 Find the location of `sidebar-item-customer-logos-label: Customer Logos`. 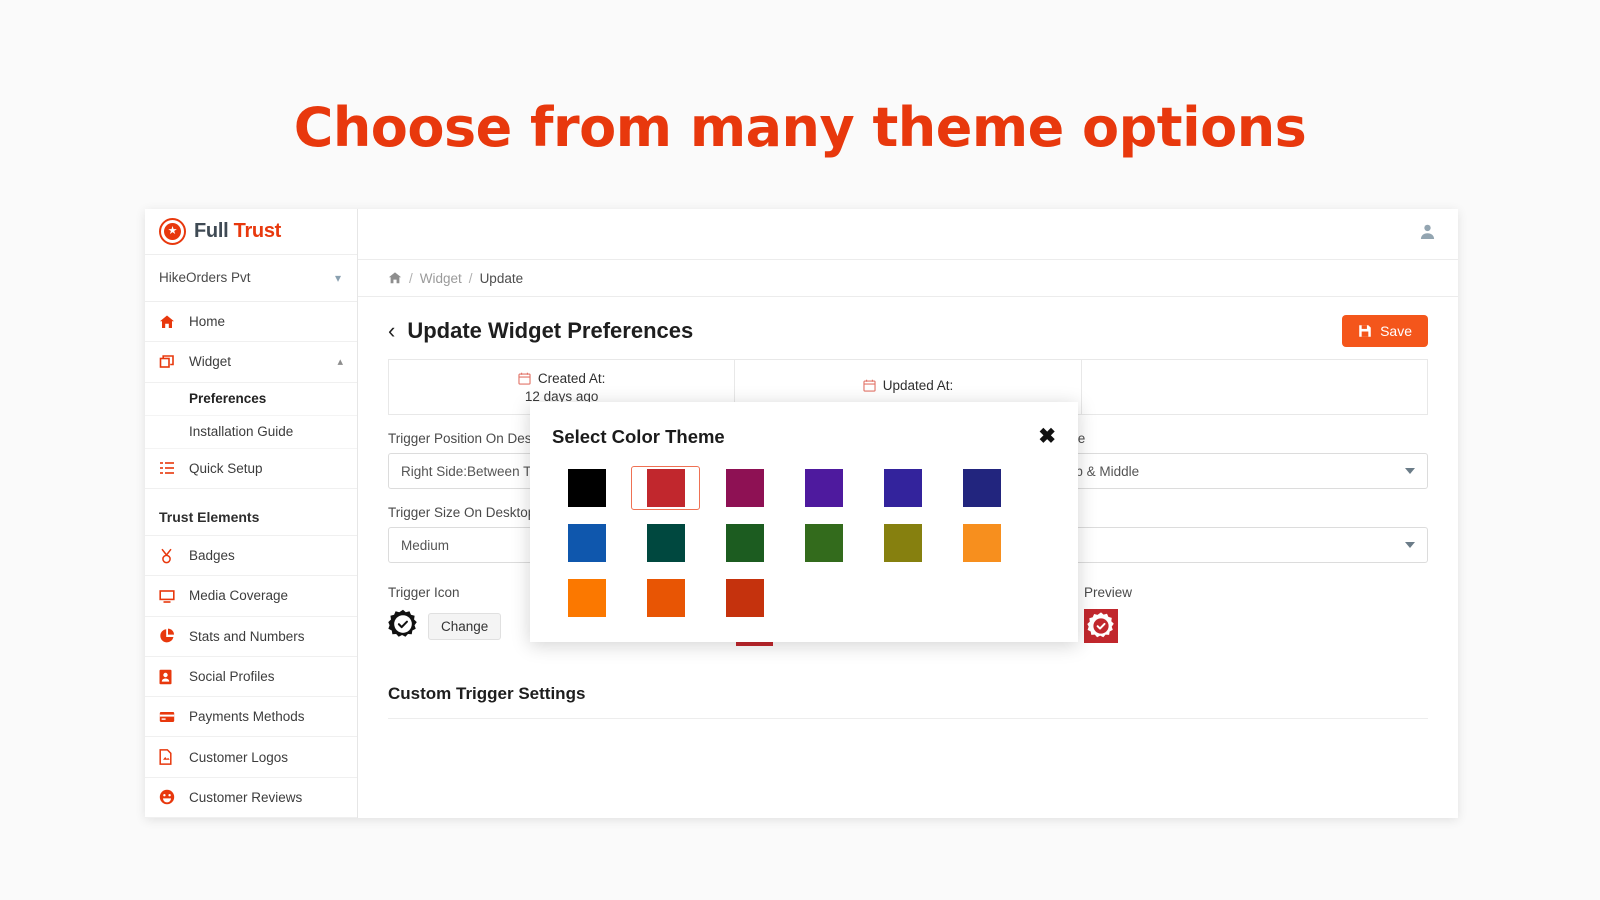

sidebar-item-customer-logos-label: Customer Logos is located at coordinates (239, 757).